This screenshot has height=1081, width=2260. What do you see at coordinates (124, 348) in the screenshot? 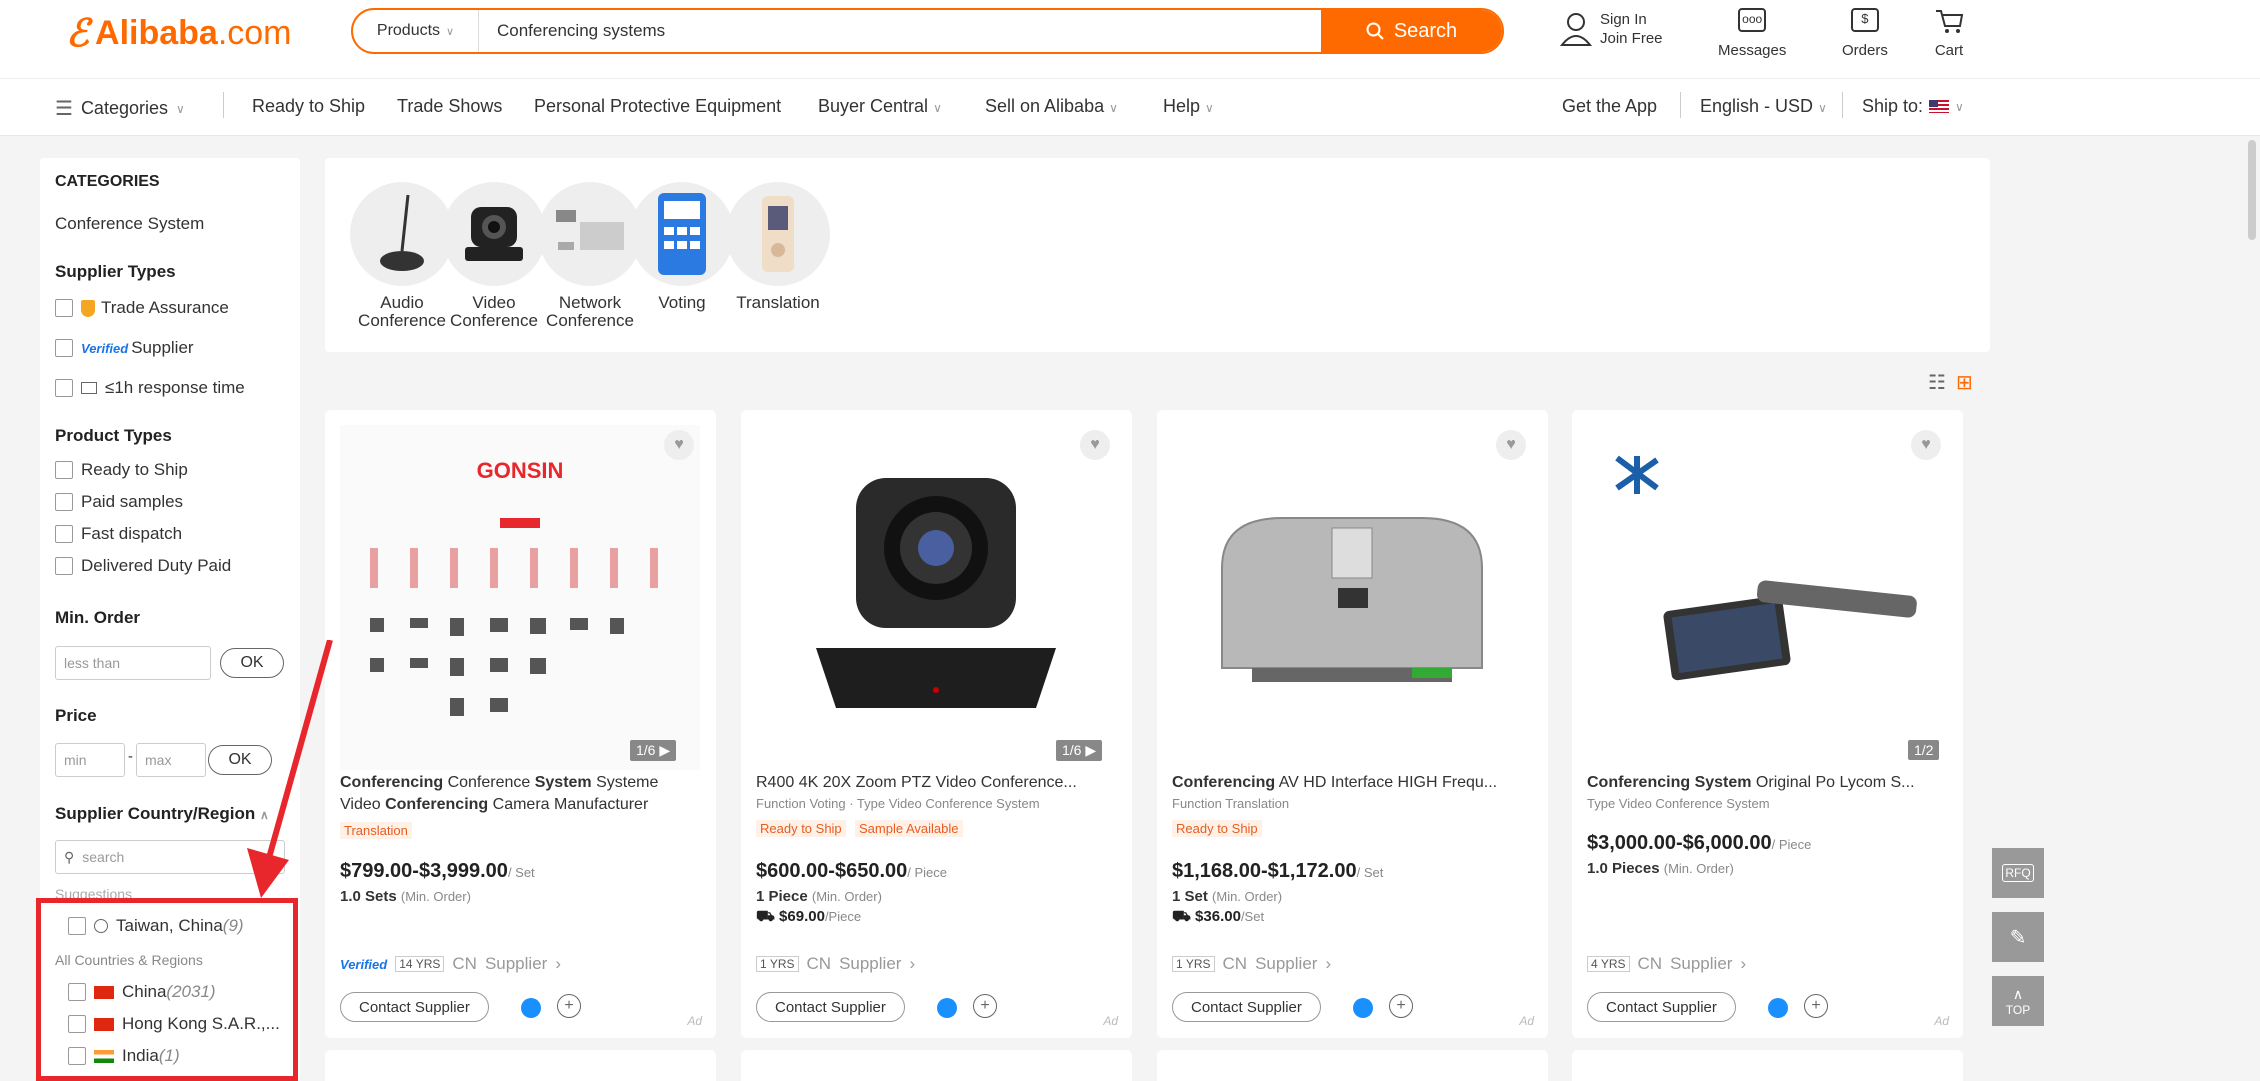
I see `filter-verified-supplier: Verified Supplier` at bounding box center [124, 348].